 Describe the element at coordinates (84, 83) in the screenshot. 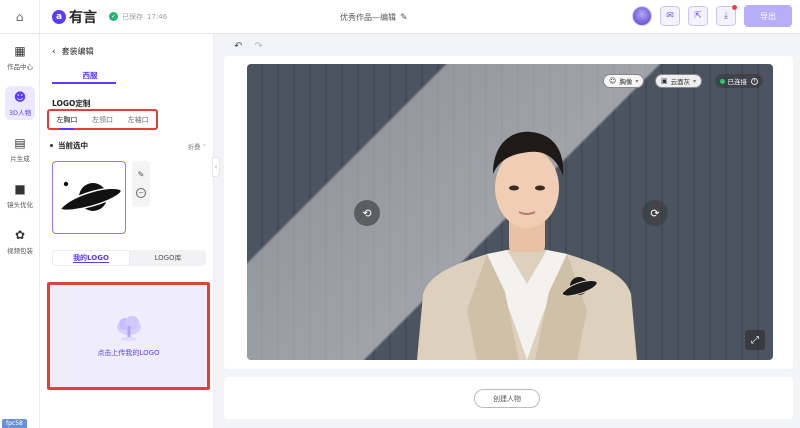

I see `tab-underline` at that location.